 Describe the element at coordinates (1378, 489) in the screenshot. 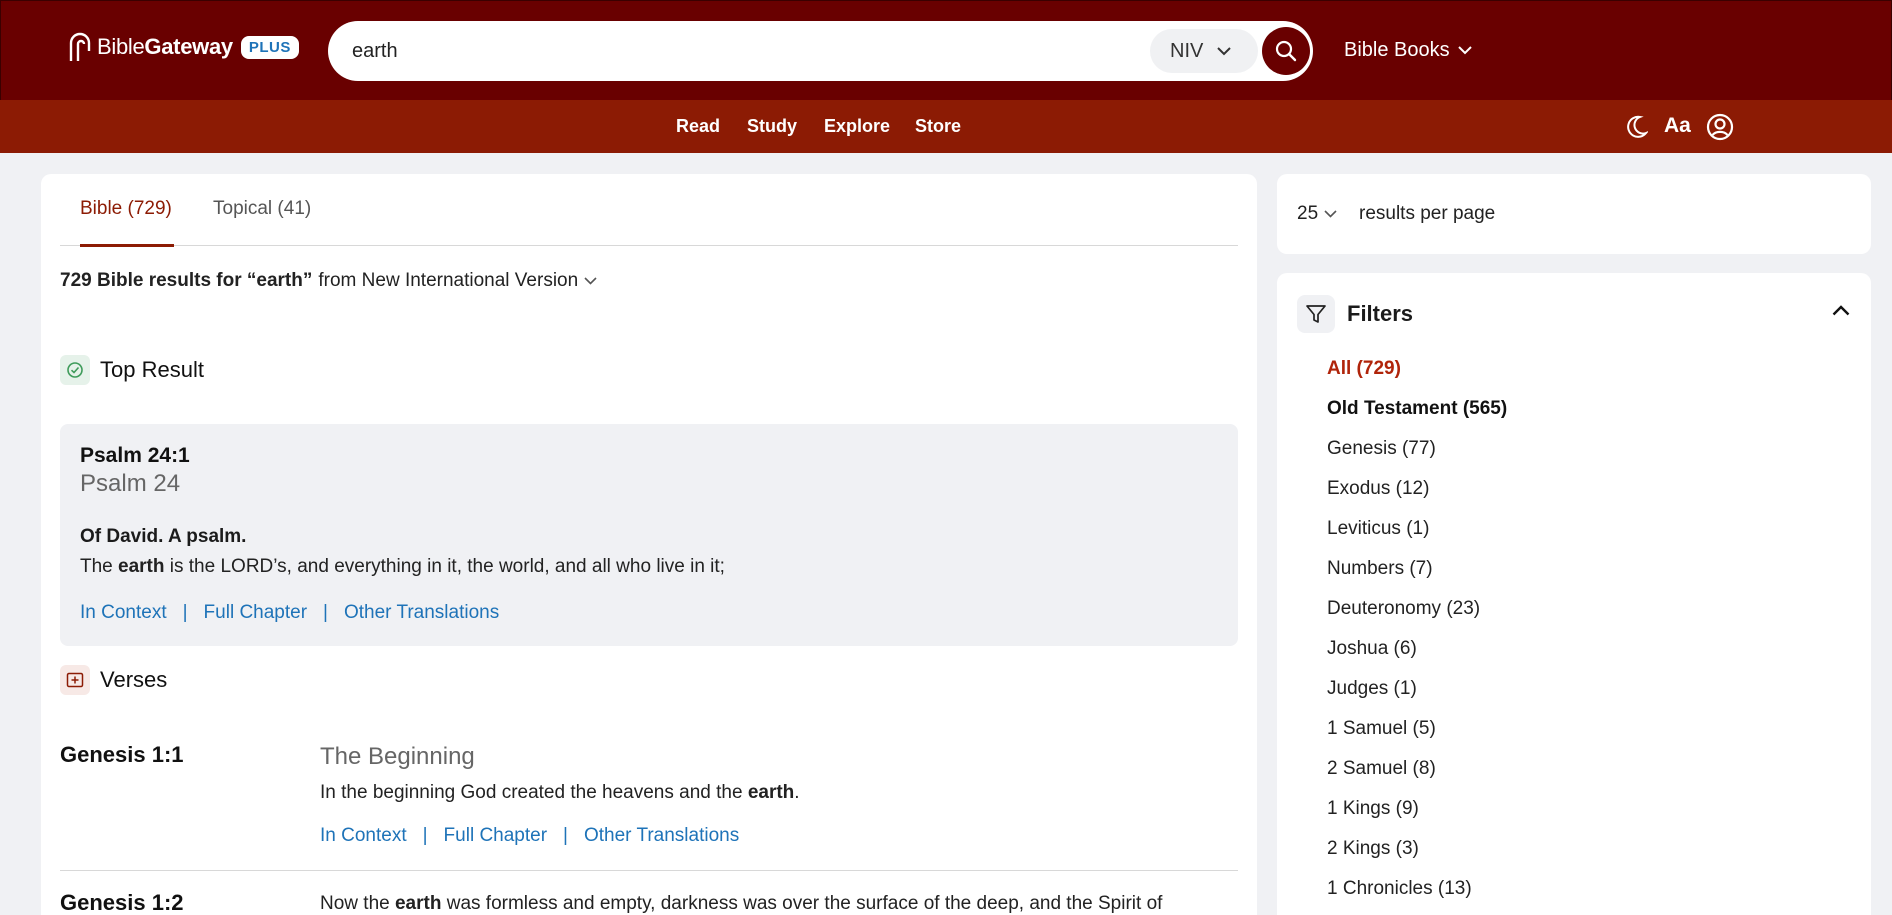

I see `filter-exodus: Exodus (12)` at that location.